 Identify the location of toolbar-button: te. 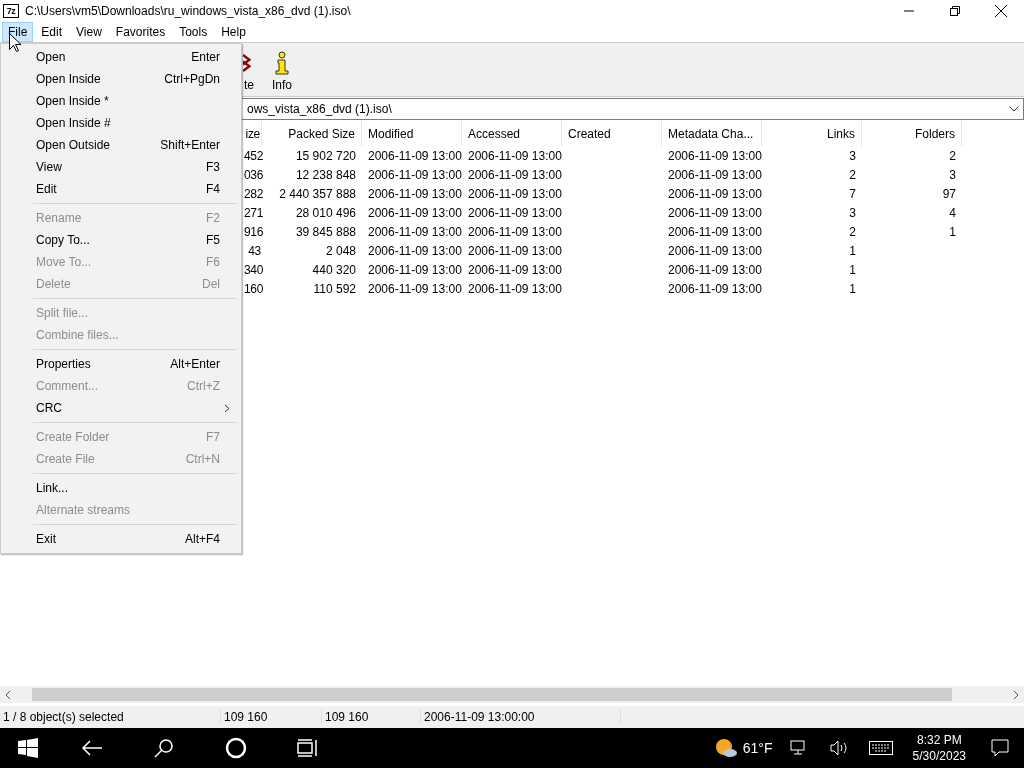
(249, 71).